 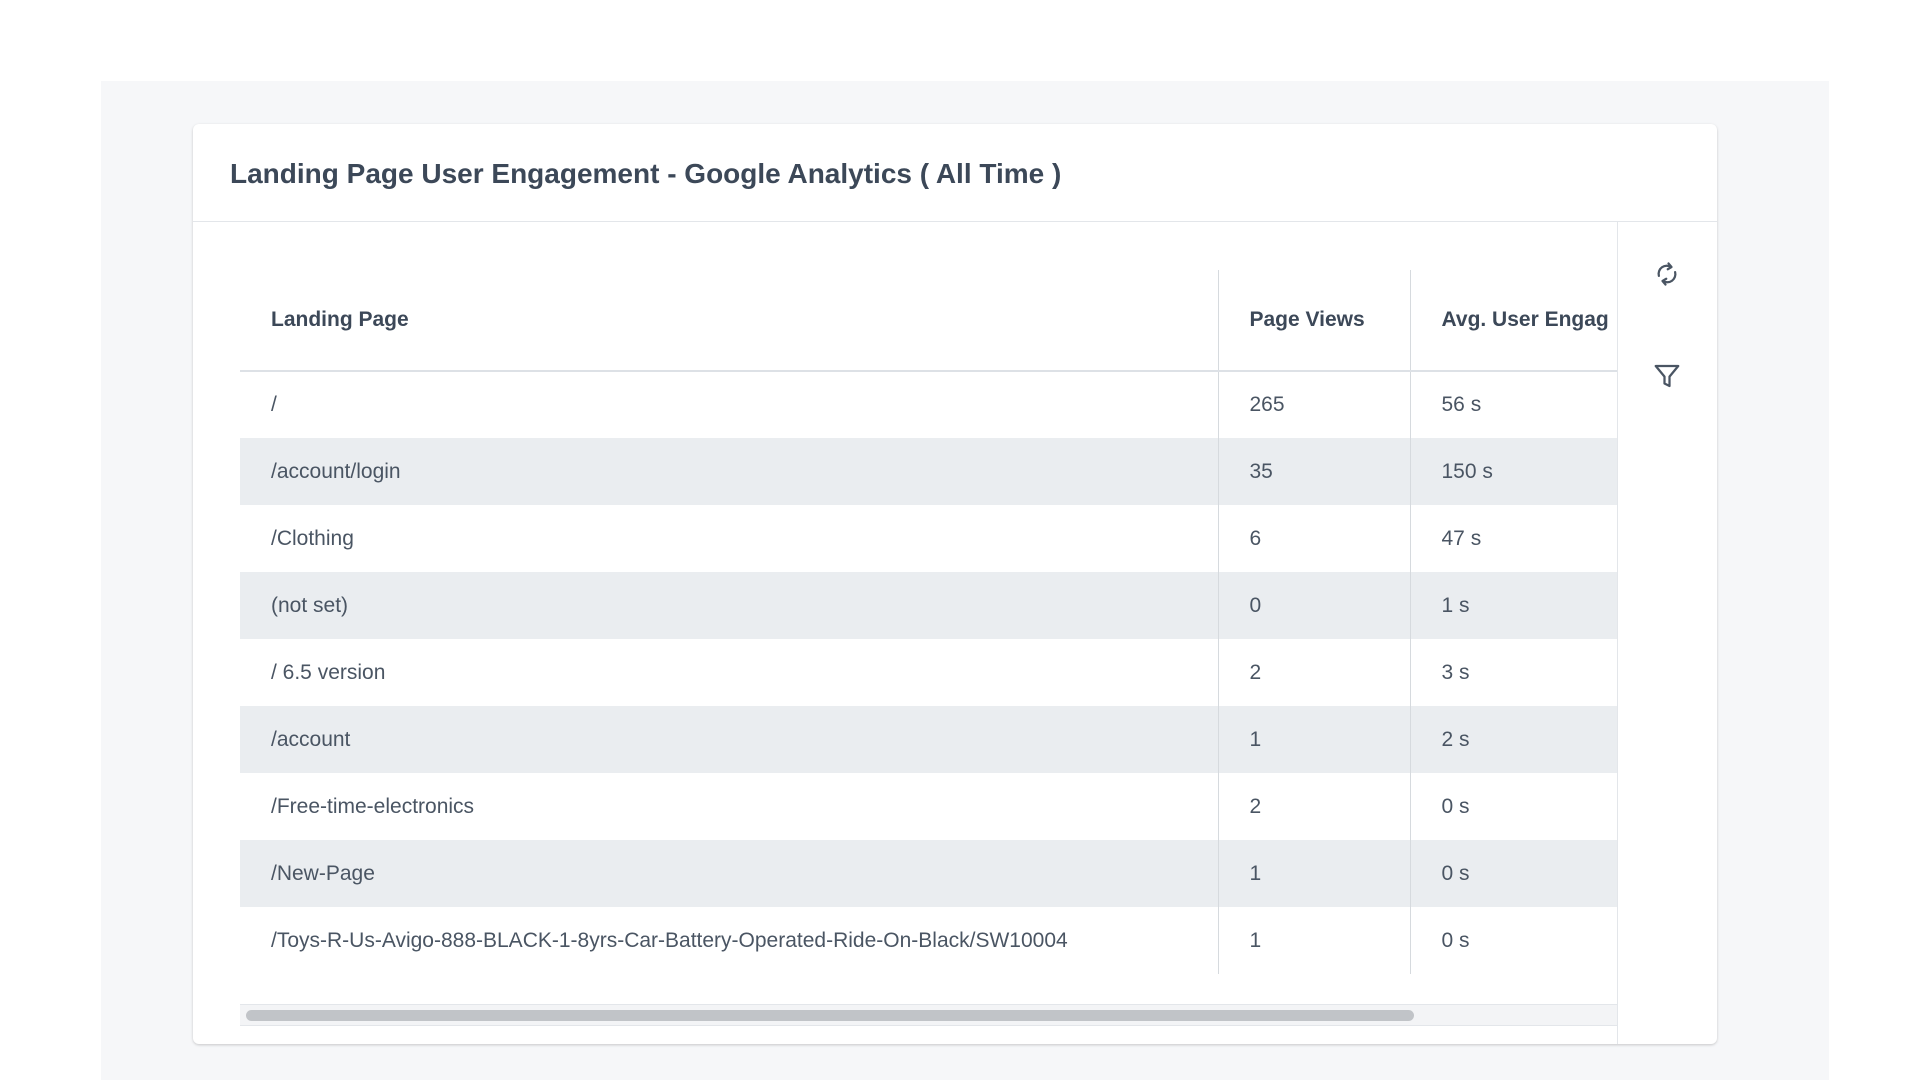 I want to click on cell-avg-engagement: 150 s, so click(x=1513, y=471).